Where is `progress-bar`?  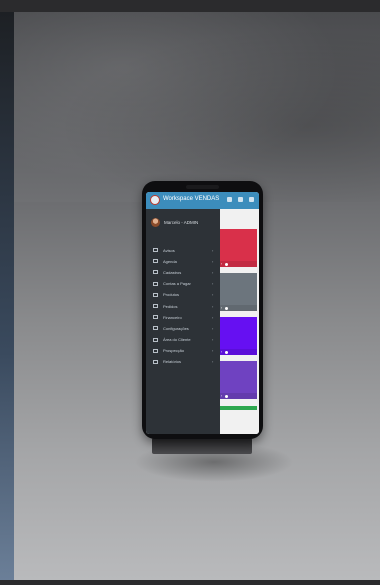 progress-bar is located at coordinates (238, 408).